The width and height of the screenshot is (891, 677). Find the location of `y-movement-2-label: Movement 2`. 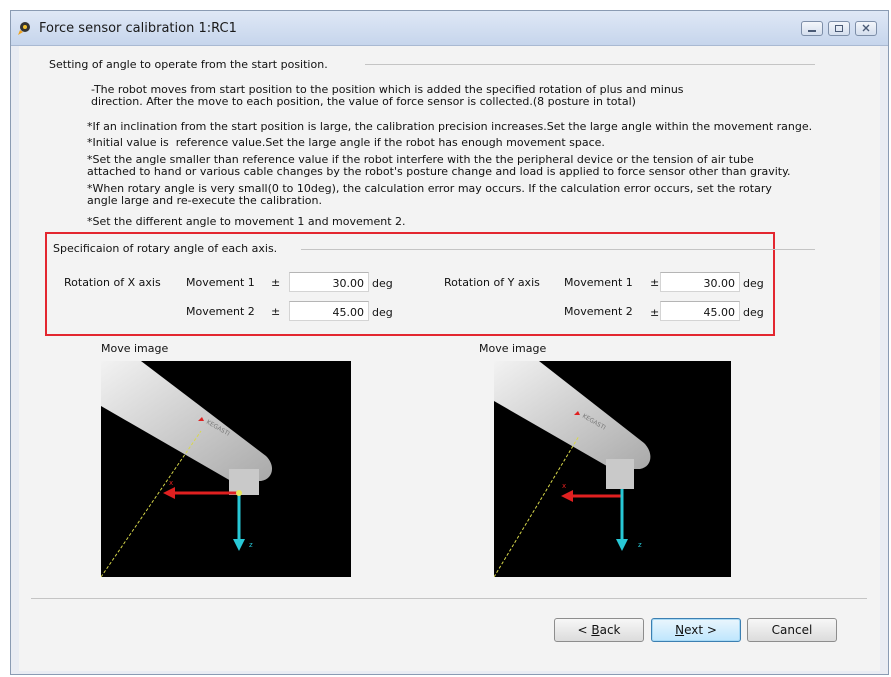

y-movement-2-label: Movement 2 is located at coordinates (598, 311).